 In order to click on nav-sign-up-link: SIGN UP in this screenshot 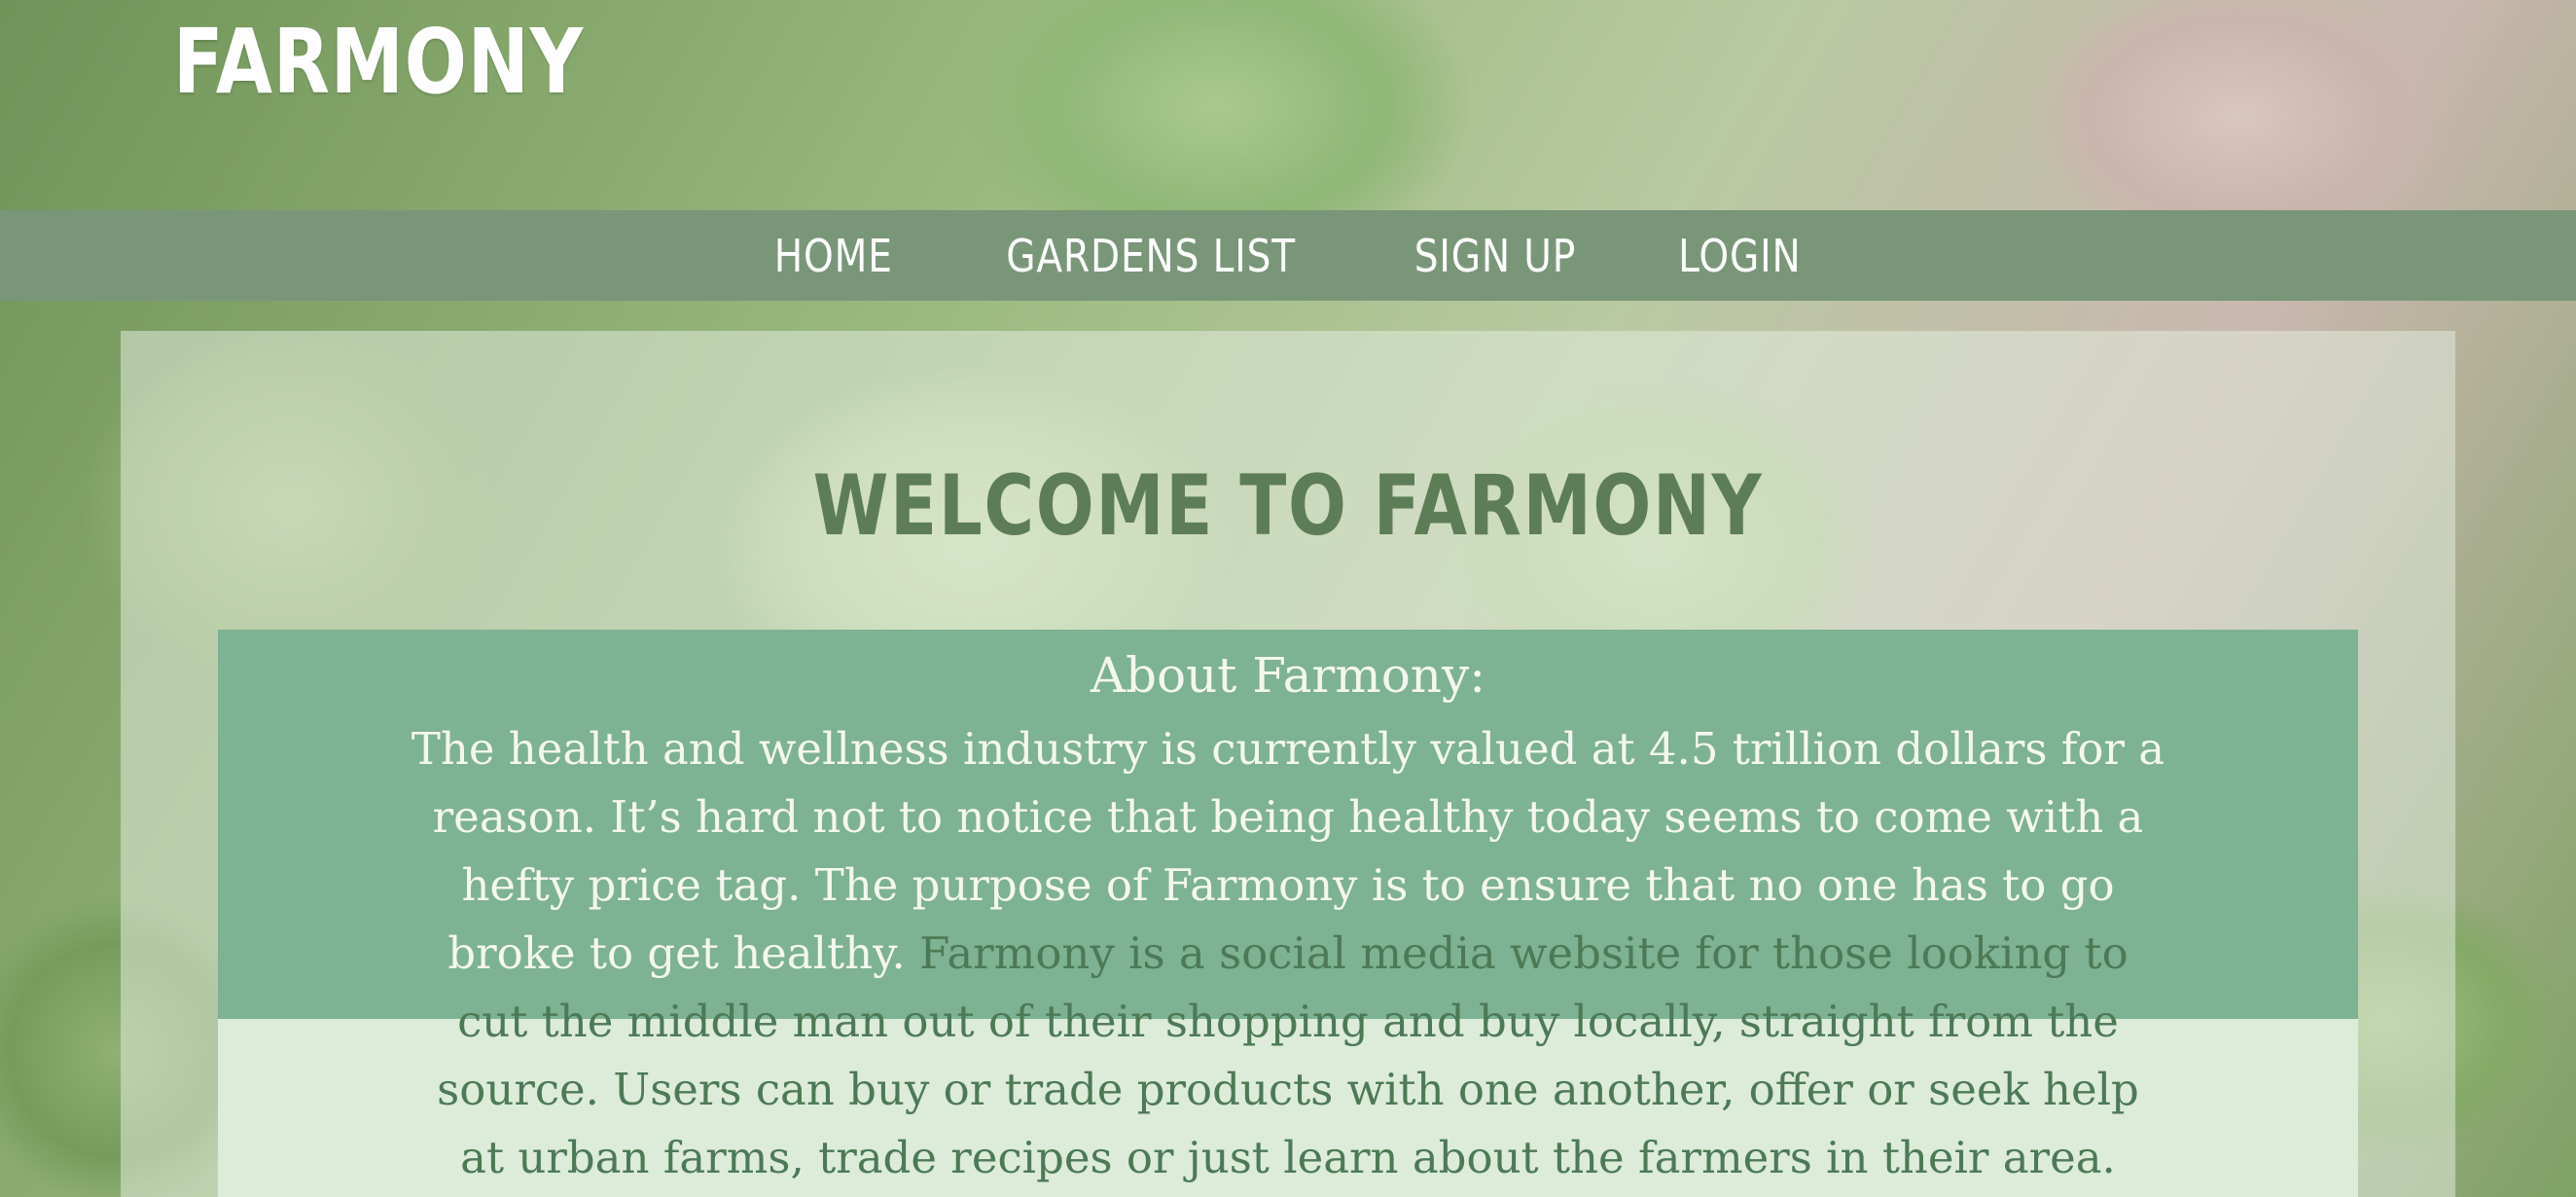, I will do `click(1494, 256)`.